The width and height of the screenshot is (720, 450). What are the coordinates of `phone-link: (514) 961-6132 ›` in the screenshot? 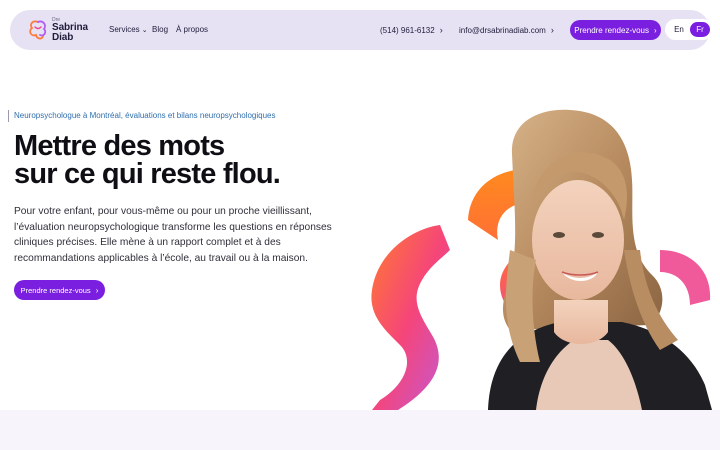 It's located at (411, 30).